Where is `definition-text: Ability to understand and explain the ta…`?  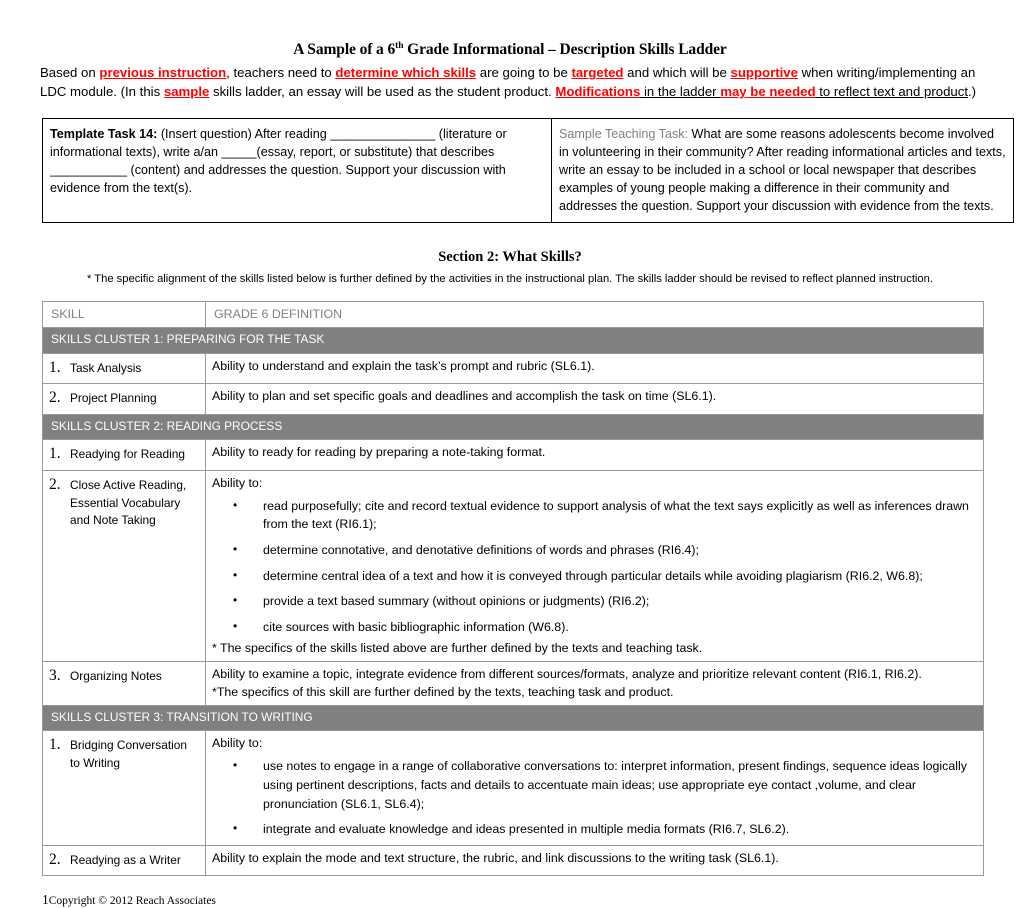
definition-text: Ability to understand and explain the ta… is located at coordinates (403, 365).